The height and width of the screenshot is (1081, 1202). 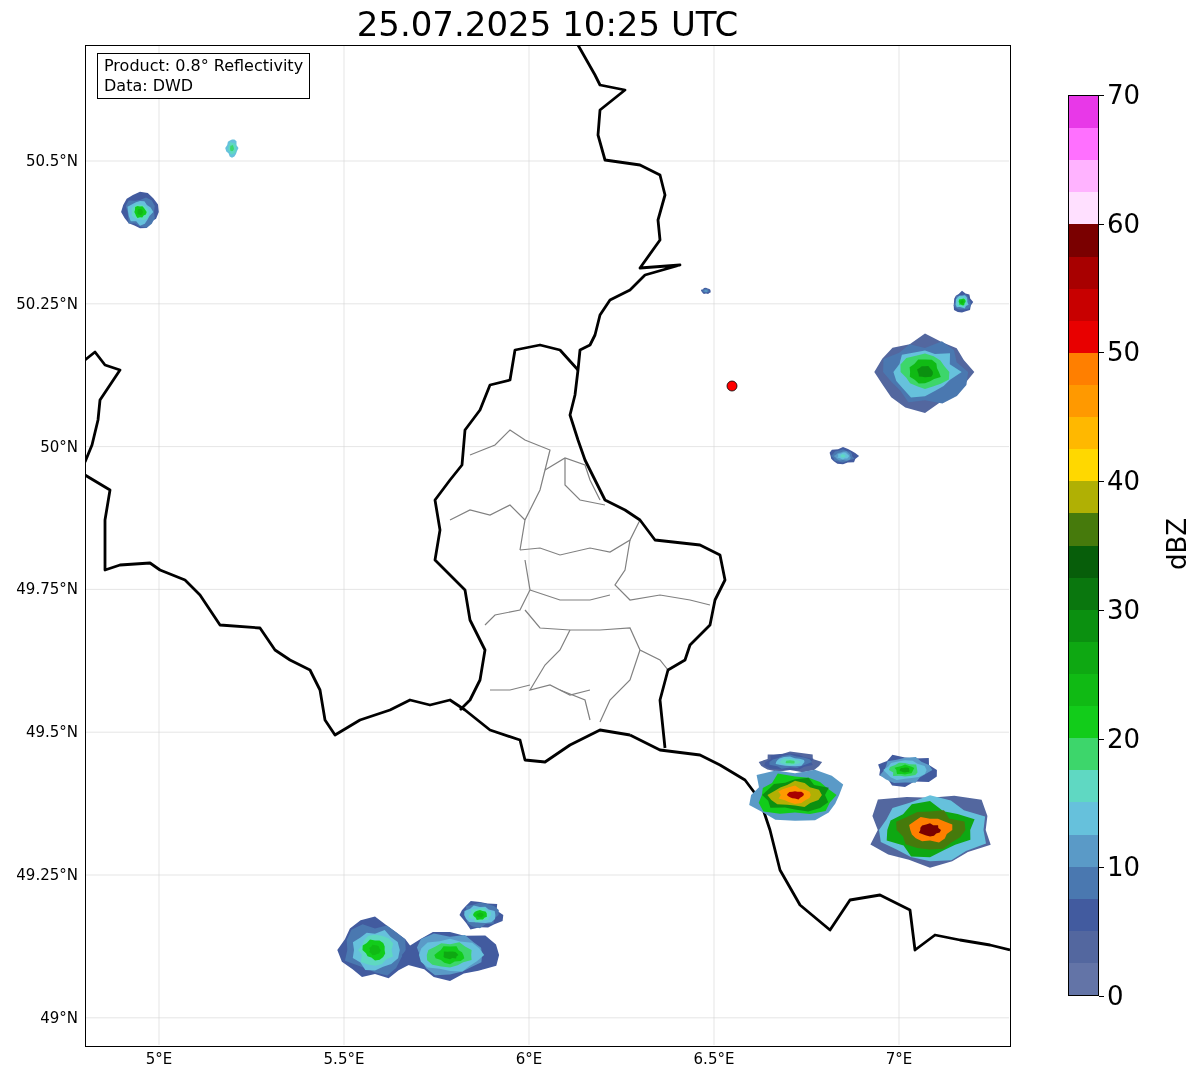 What do you see at coordinates (159, 1059) in the screenshot?
I see `longitude-label: 5°E` at bounding box center [159, 1059].